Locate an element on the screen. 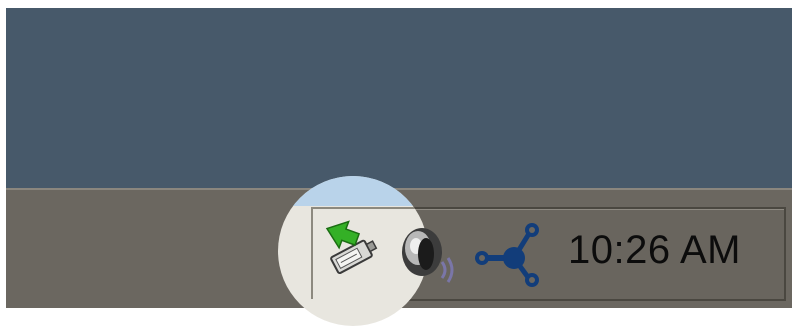  network-icon is located at coordinates (510, 253).